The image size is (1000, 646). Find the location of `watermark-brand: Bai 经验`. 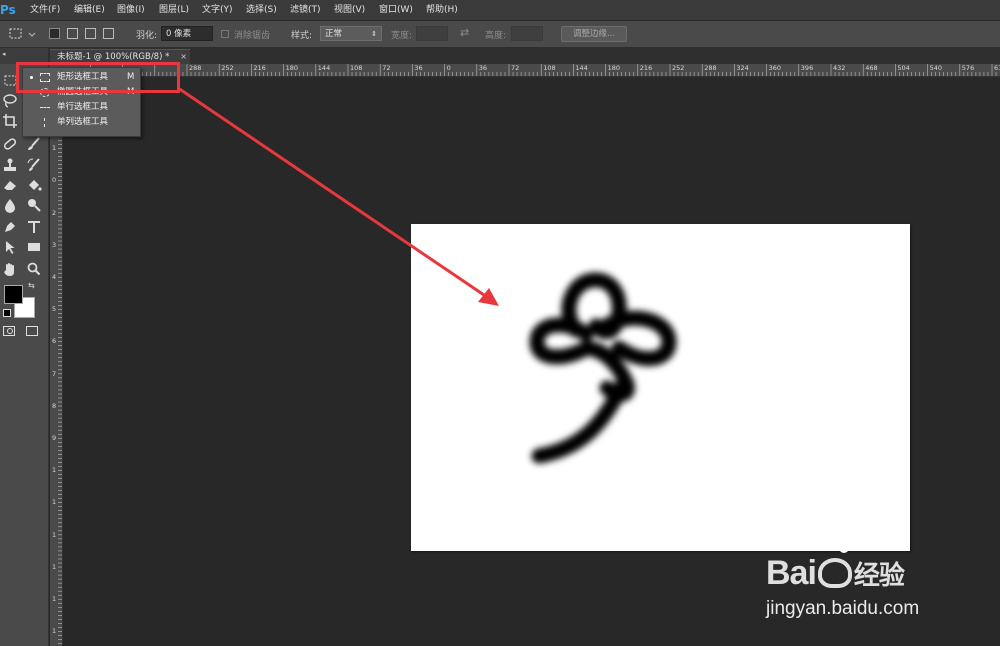

watermark-brand: Bai 经验 is located at coordinates (835, 573).